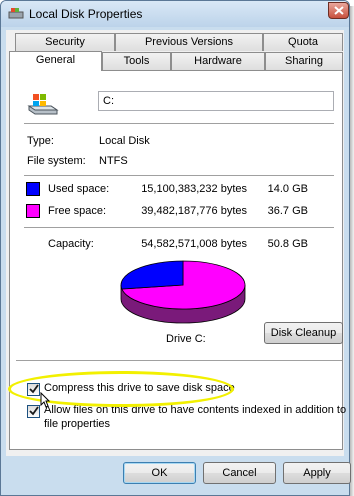 The width and height of the screenshot is (354, 496). I want to click on mouse-cursor-icon, so click(45, 400).